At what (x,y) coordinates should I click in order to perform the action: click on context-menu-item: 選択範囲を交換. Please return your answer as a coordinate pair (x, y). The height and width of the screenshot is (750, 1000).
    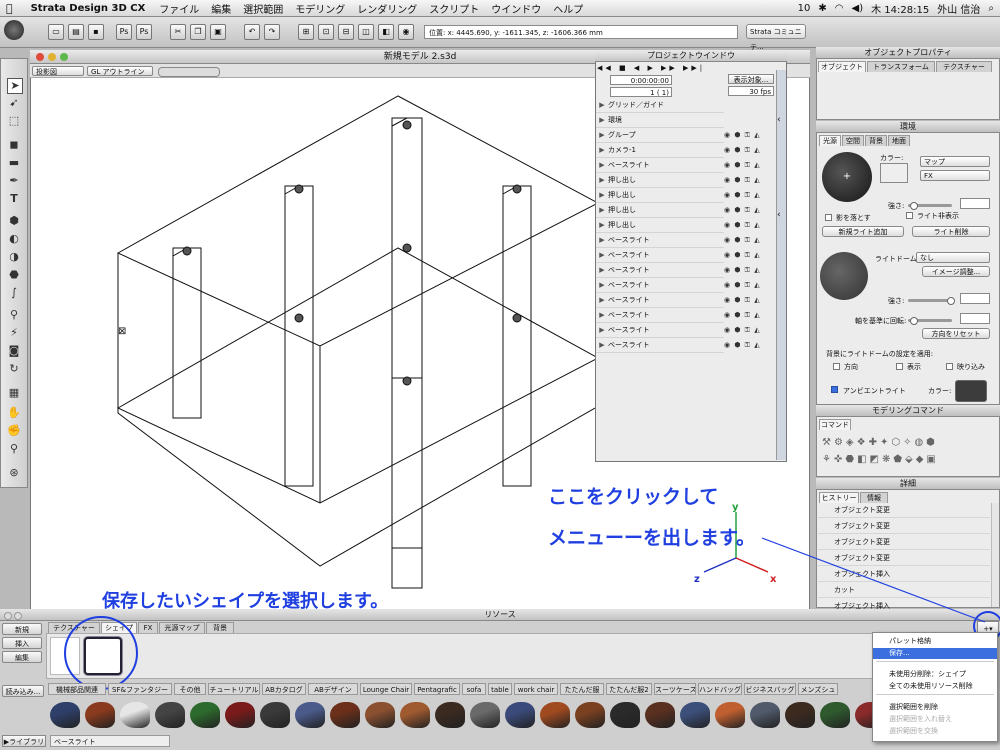
    Looking at the image, I should click on (913, 731).